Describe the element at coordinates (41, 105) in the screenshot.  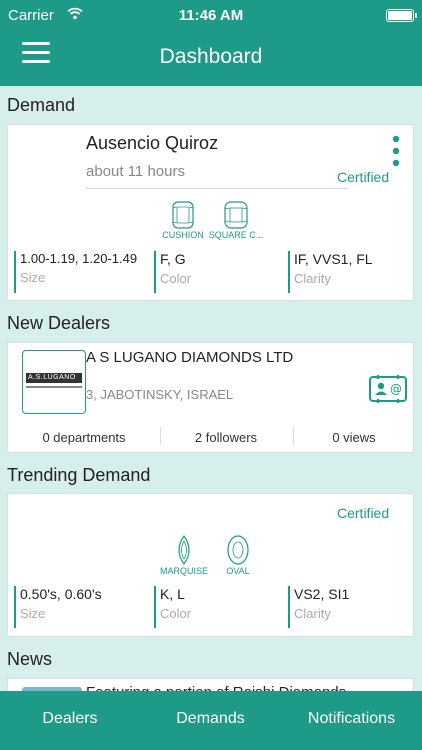
I see `section-title-demand: Demand` at that location.